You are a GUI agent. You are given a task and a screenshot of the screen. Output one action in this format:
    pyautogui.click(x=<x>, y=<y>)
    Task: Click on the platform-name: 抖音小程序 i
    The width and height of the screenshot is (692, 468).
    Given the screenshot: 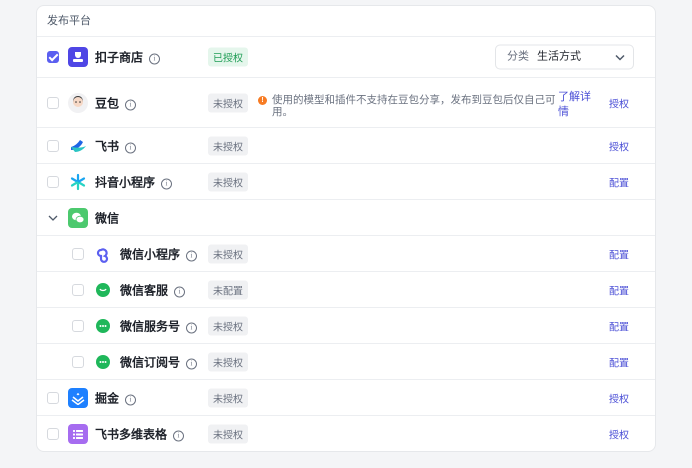 What is the action you would take?
    pyautogui.click(x=134, y=181)
    